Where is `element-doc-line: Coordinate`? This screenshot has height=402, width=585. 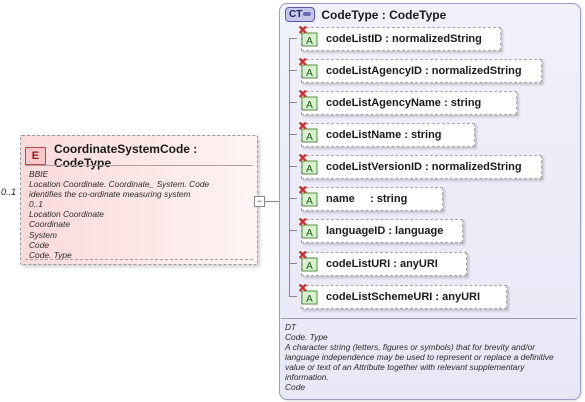
element-doc-line: Coordinate is located at coordinates (49, 224).